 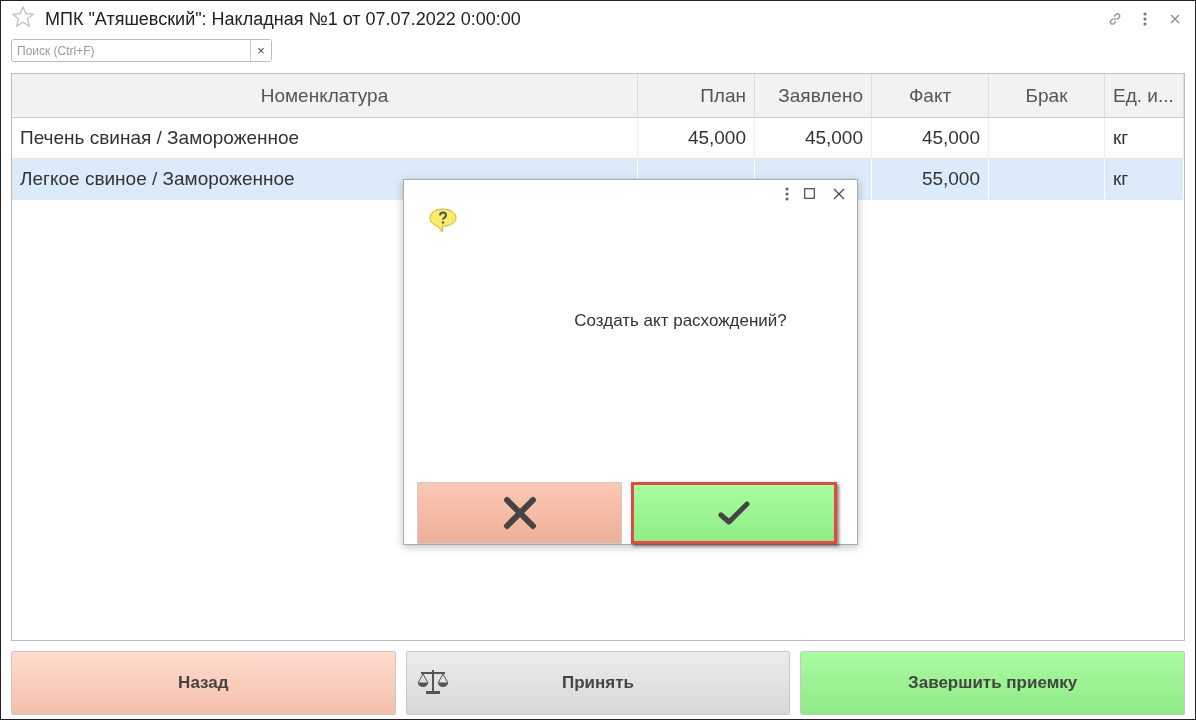 What do you see at coordinates (598, 683) in the screenshot?
I see `accept-button: Принять` at bounding box center [598, 683].